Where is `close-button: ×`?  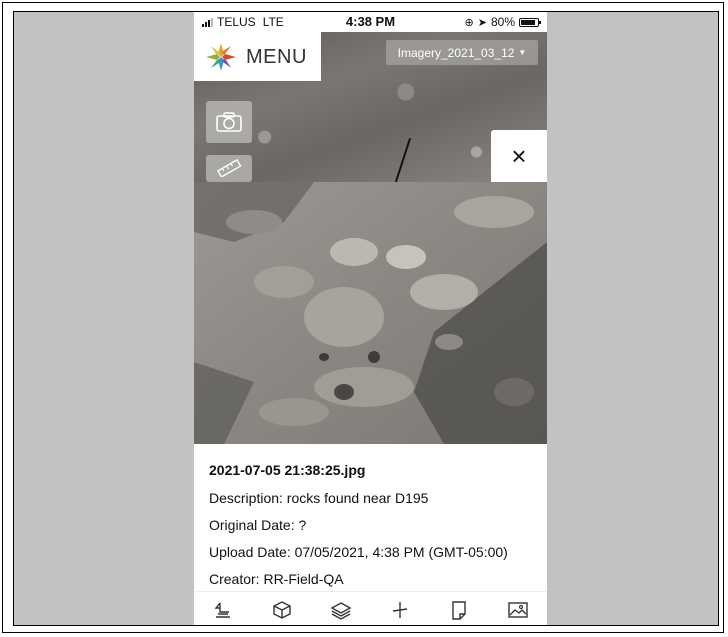
close-button: × is located at coordinates (519, 156).